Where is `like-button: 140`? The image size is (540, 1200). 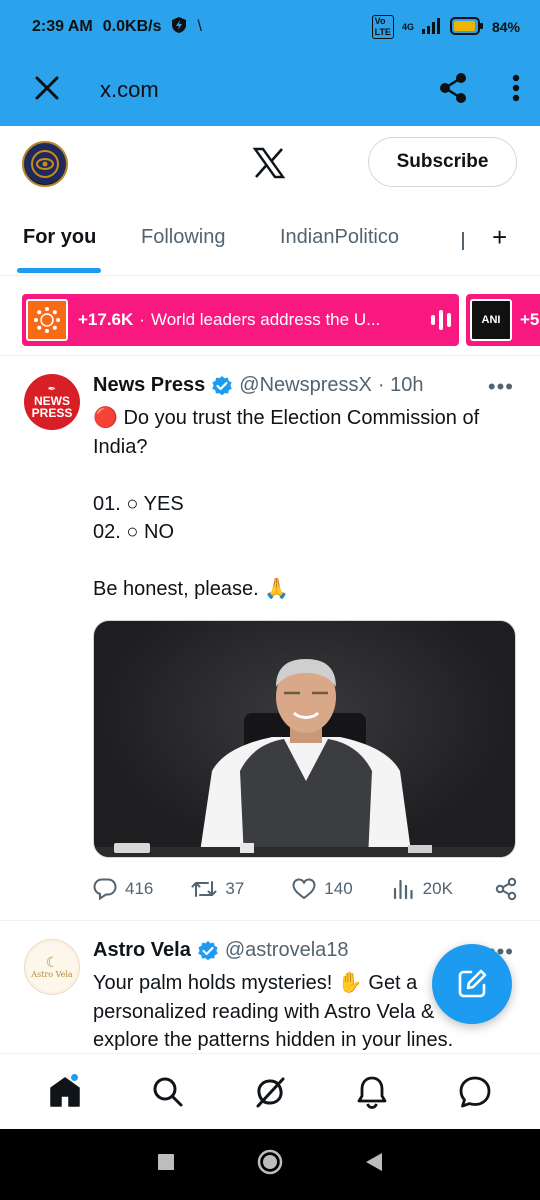
like-button: 140 is located at coordinates (322, 889).